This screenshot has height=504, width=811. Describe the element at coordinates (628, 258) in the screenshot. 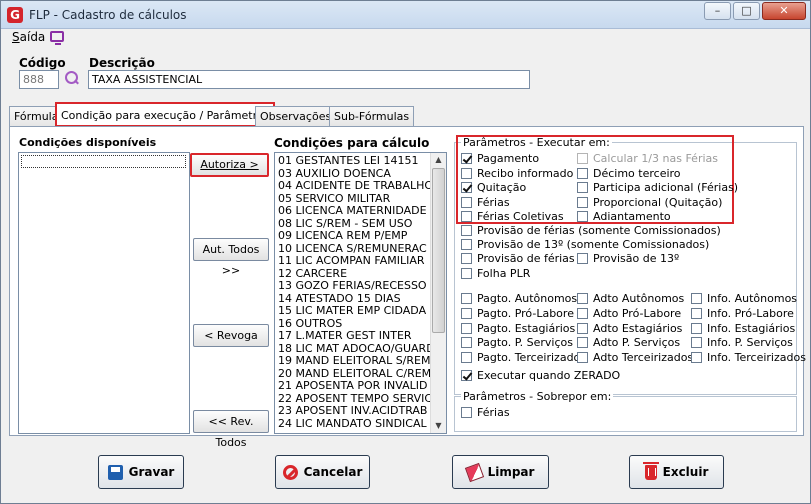

I see `provisao-13-checkbox: Provisão de 13º` at that location.